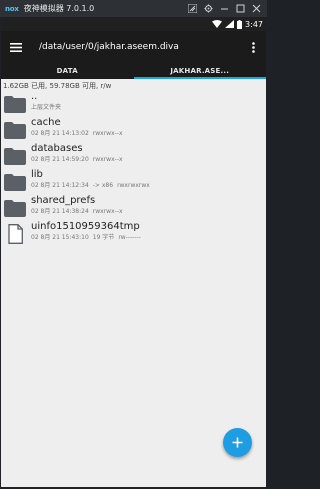 This screenshot has width=320, height=489. I want to click on more-vert-icon, so click(253, 47).